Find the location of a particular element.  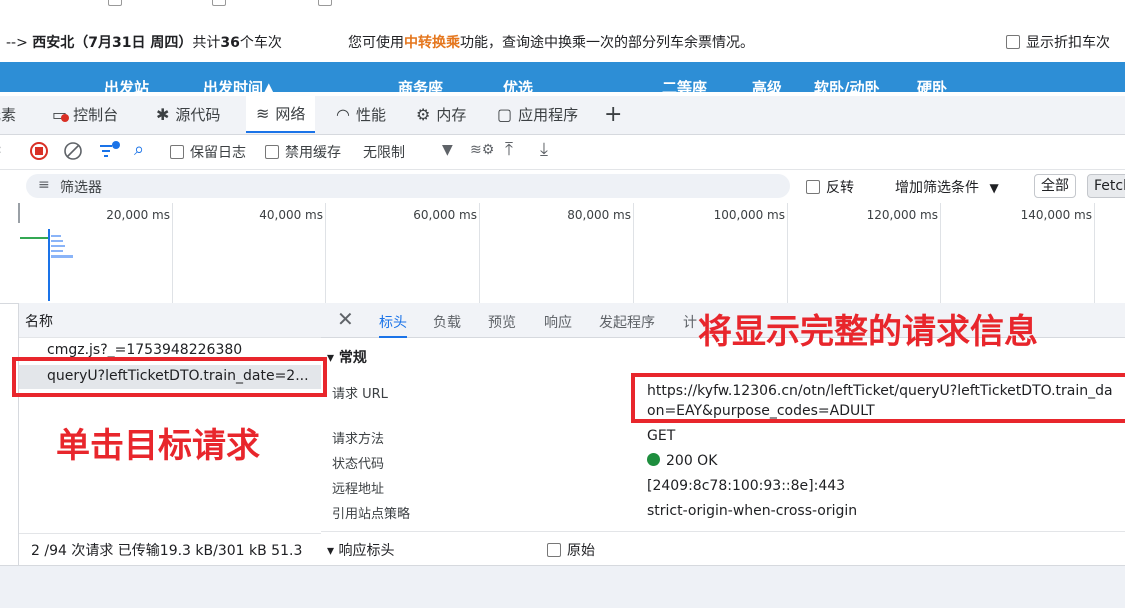

search-icon: ⌕ is located at coordinates (139, 149).